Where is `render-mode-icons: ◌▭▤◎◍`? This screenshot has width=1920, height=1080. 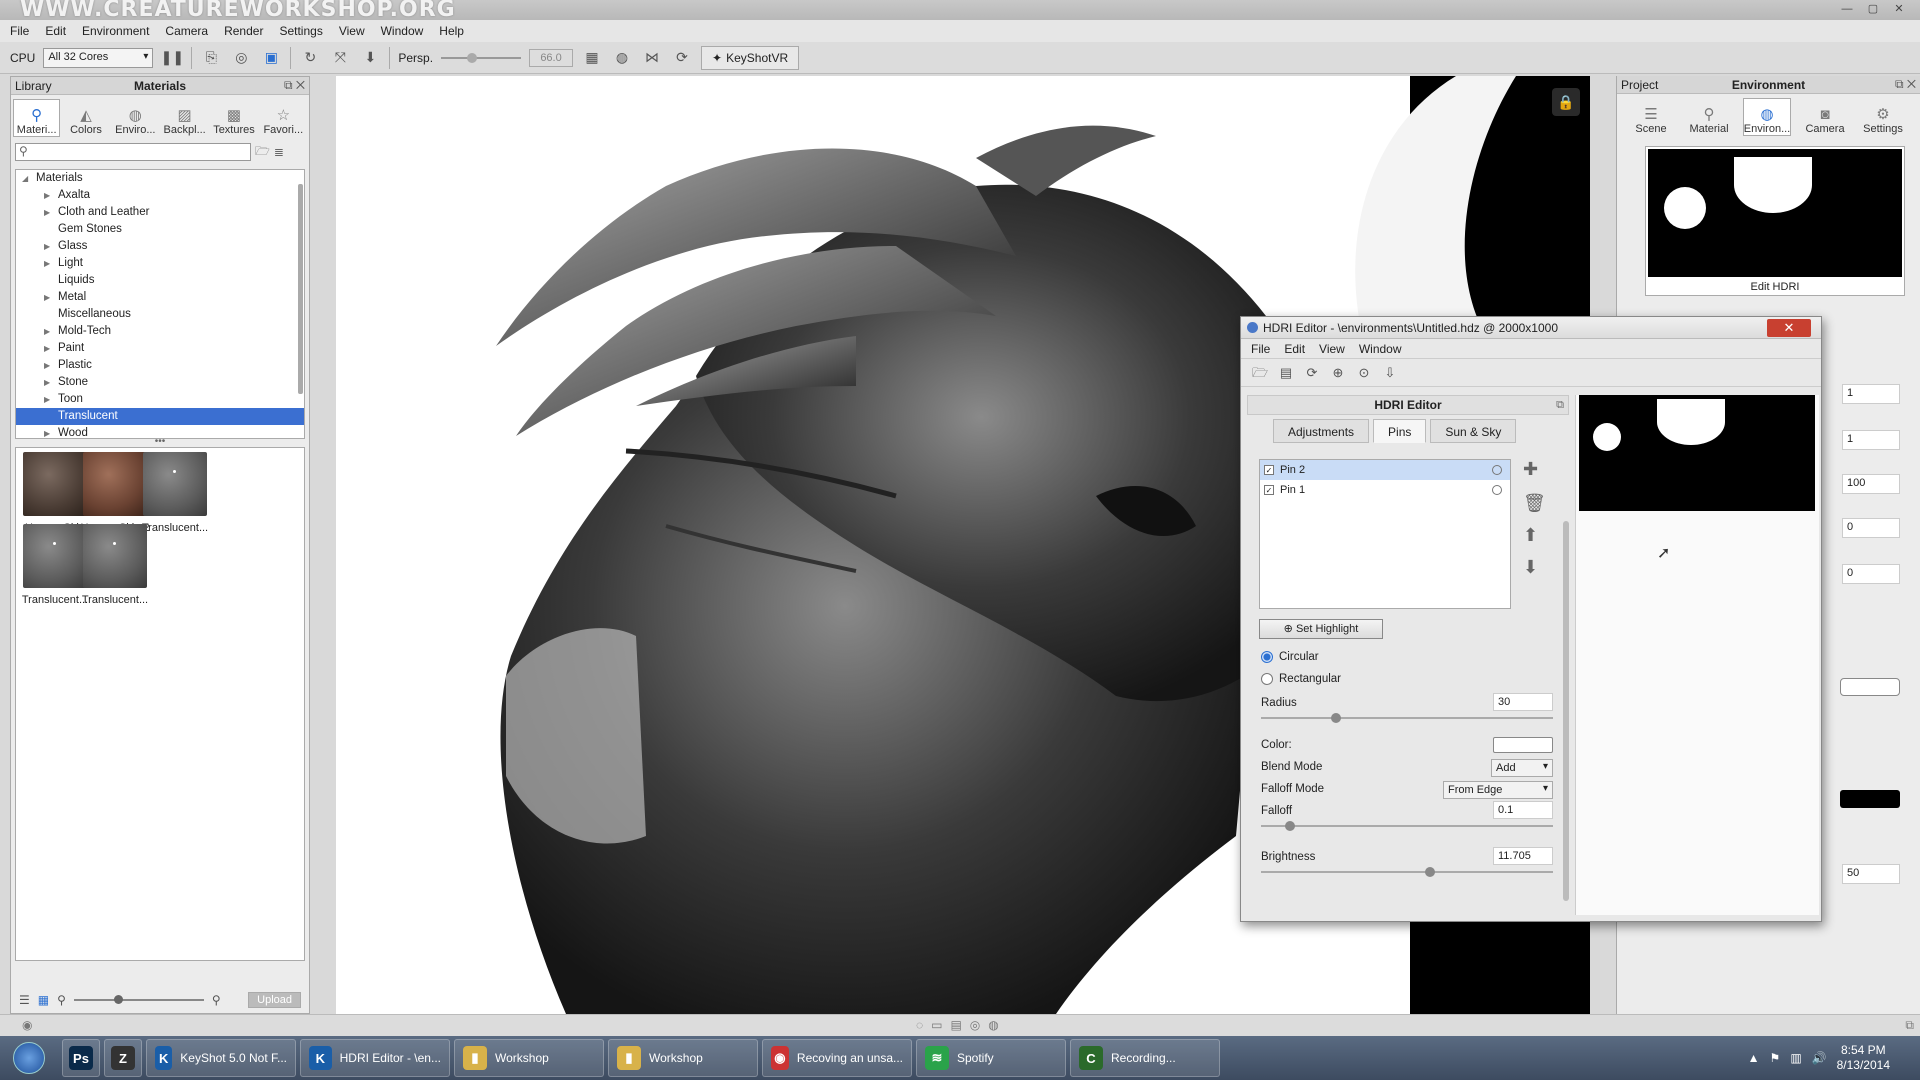
render-mode-icons: ◌▭▤◎◍ is located at coordinates (961, 1025).